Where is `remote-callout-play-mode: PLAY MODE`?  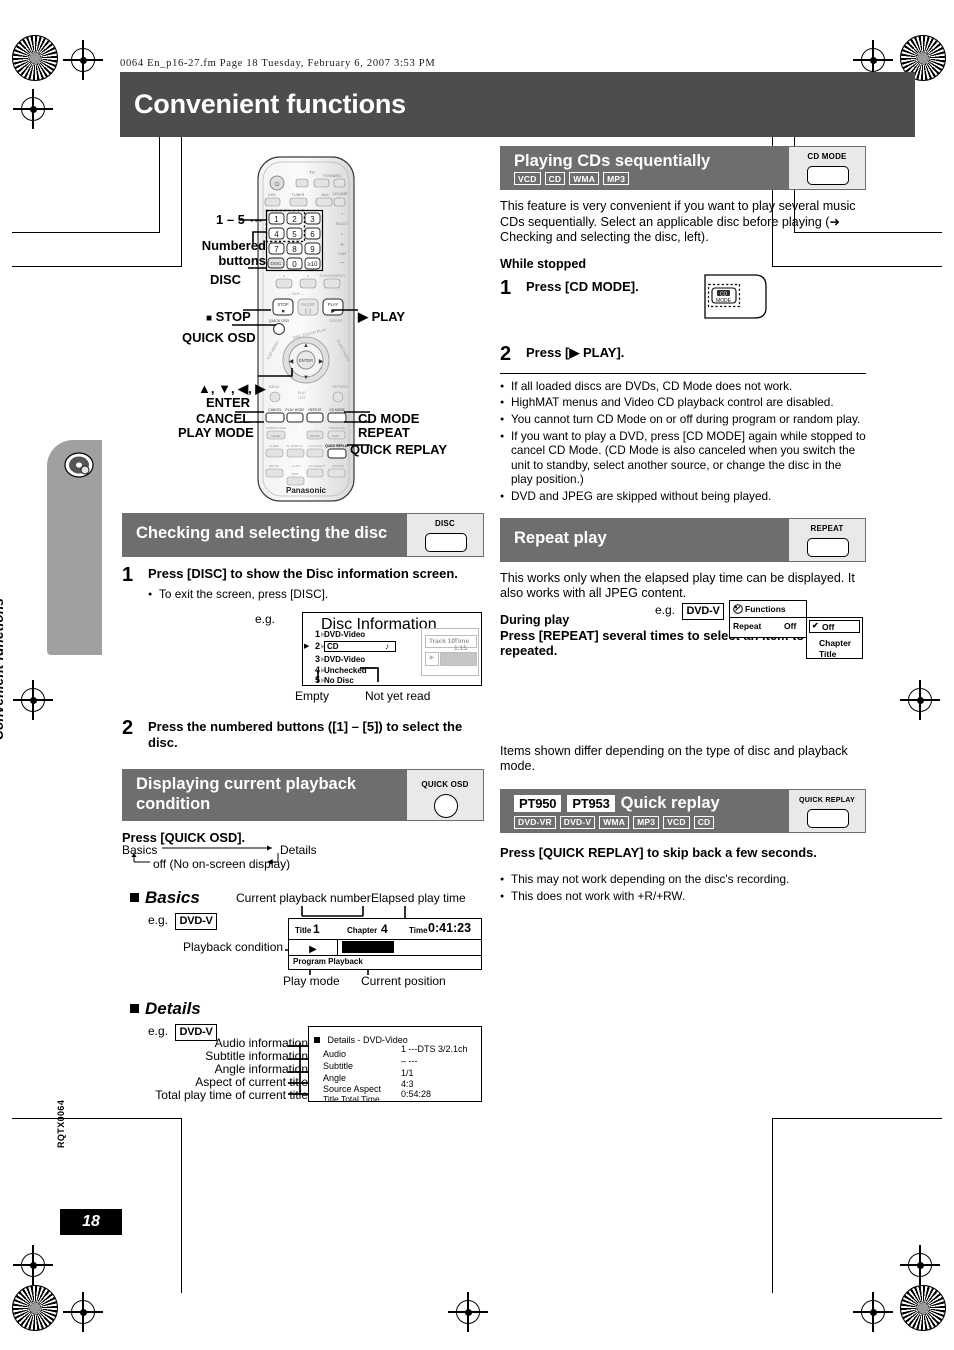 remote-callout-play-mode: PLAY MODE is located at coordinates (216, 432).